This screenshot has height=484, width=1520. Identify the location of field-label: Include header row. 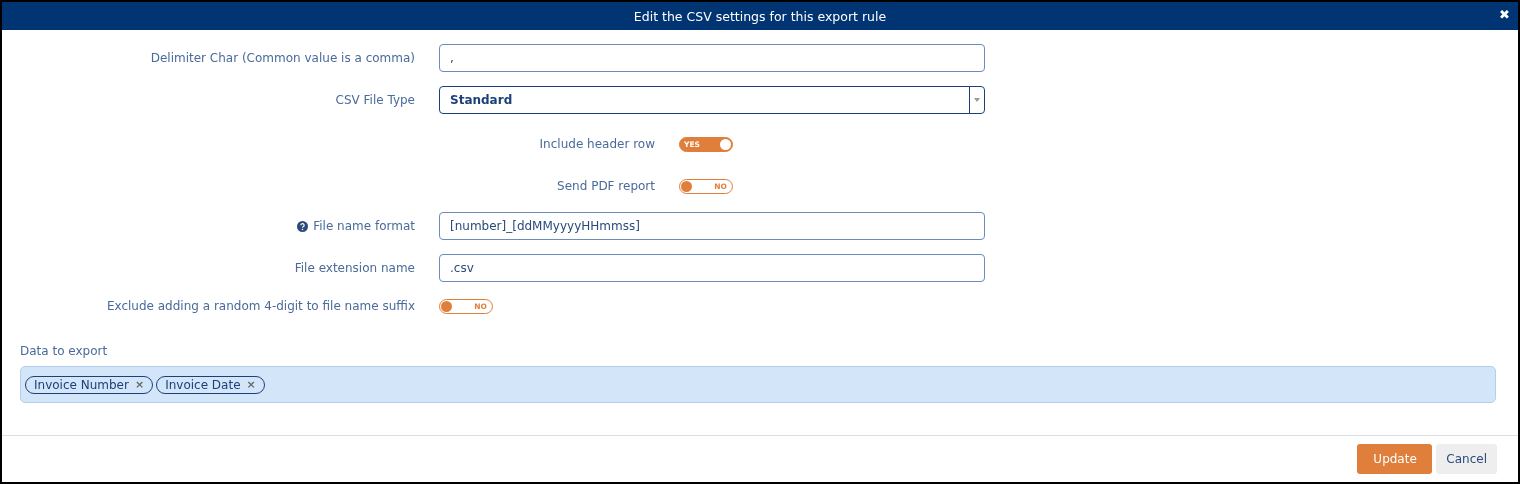
(597, 144).